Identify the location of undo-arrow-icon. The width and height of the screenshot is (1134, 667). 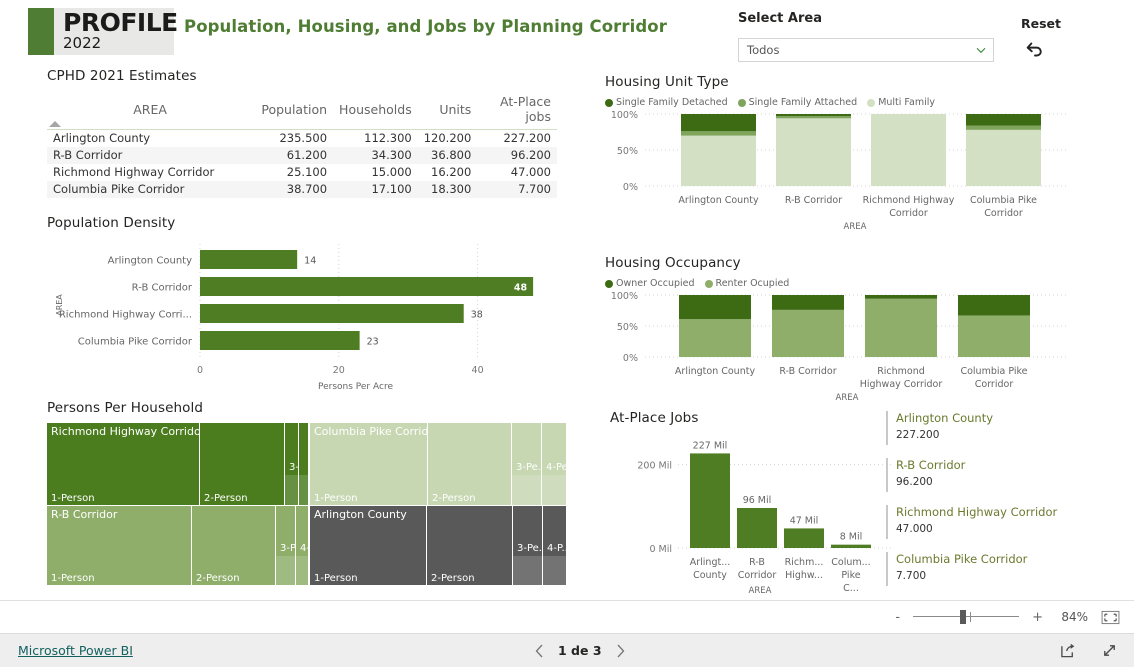
(1035, 49).